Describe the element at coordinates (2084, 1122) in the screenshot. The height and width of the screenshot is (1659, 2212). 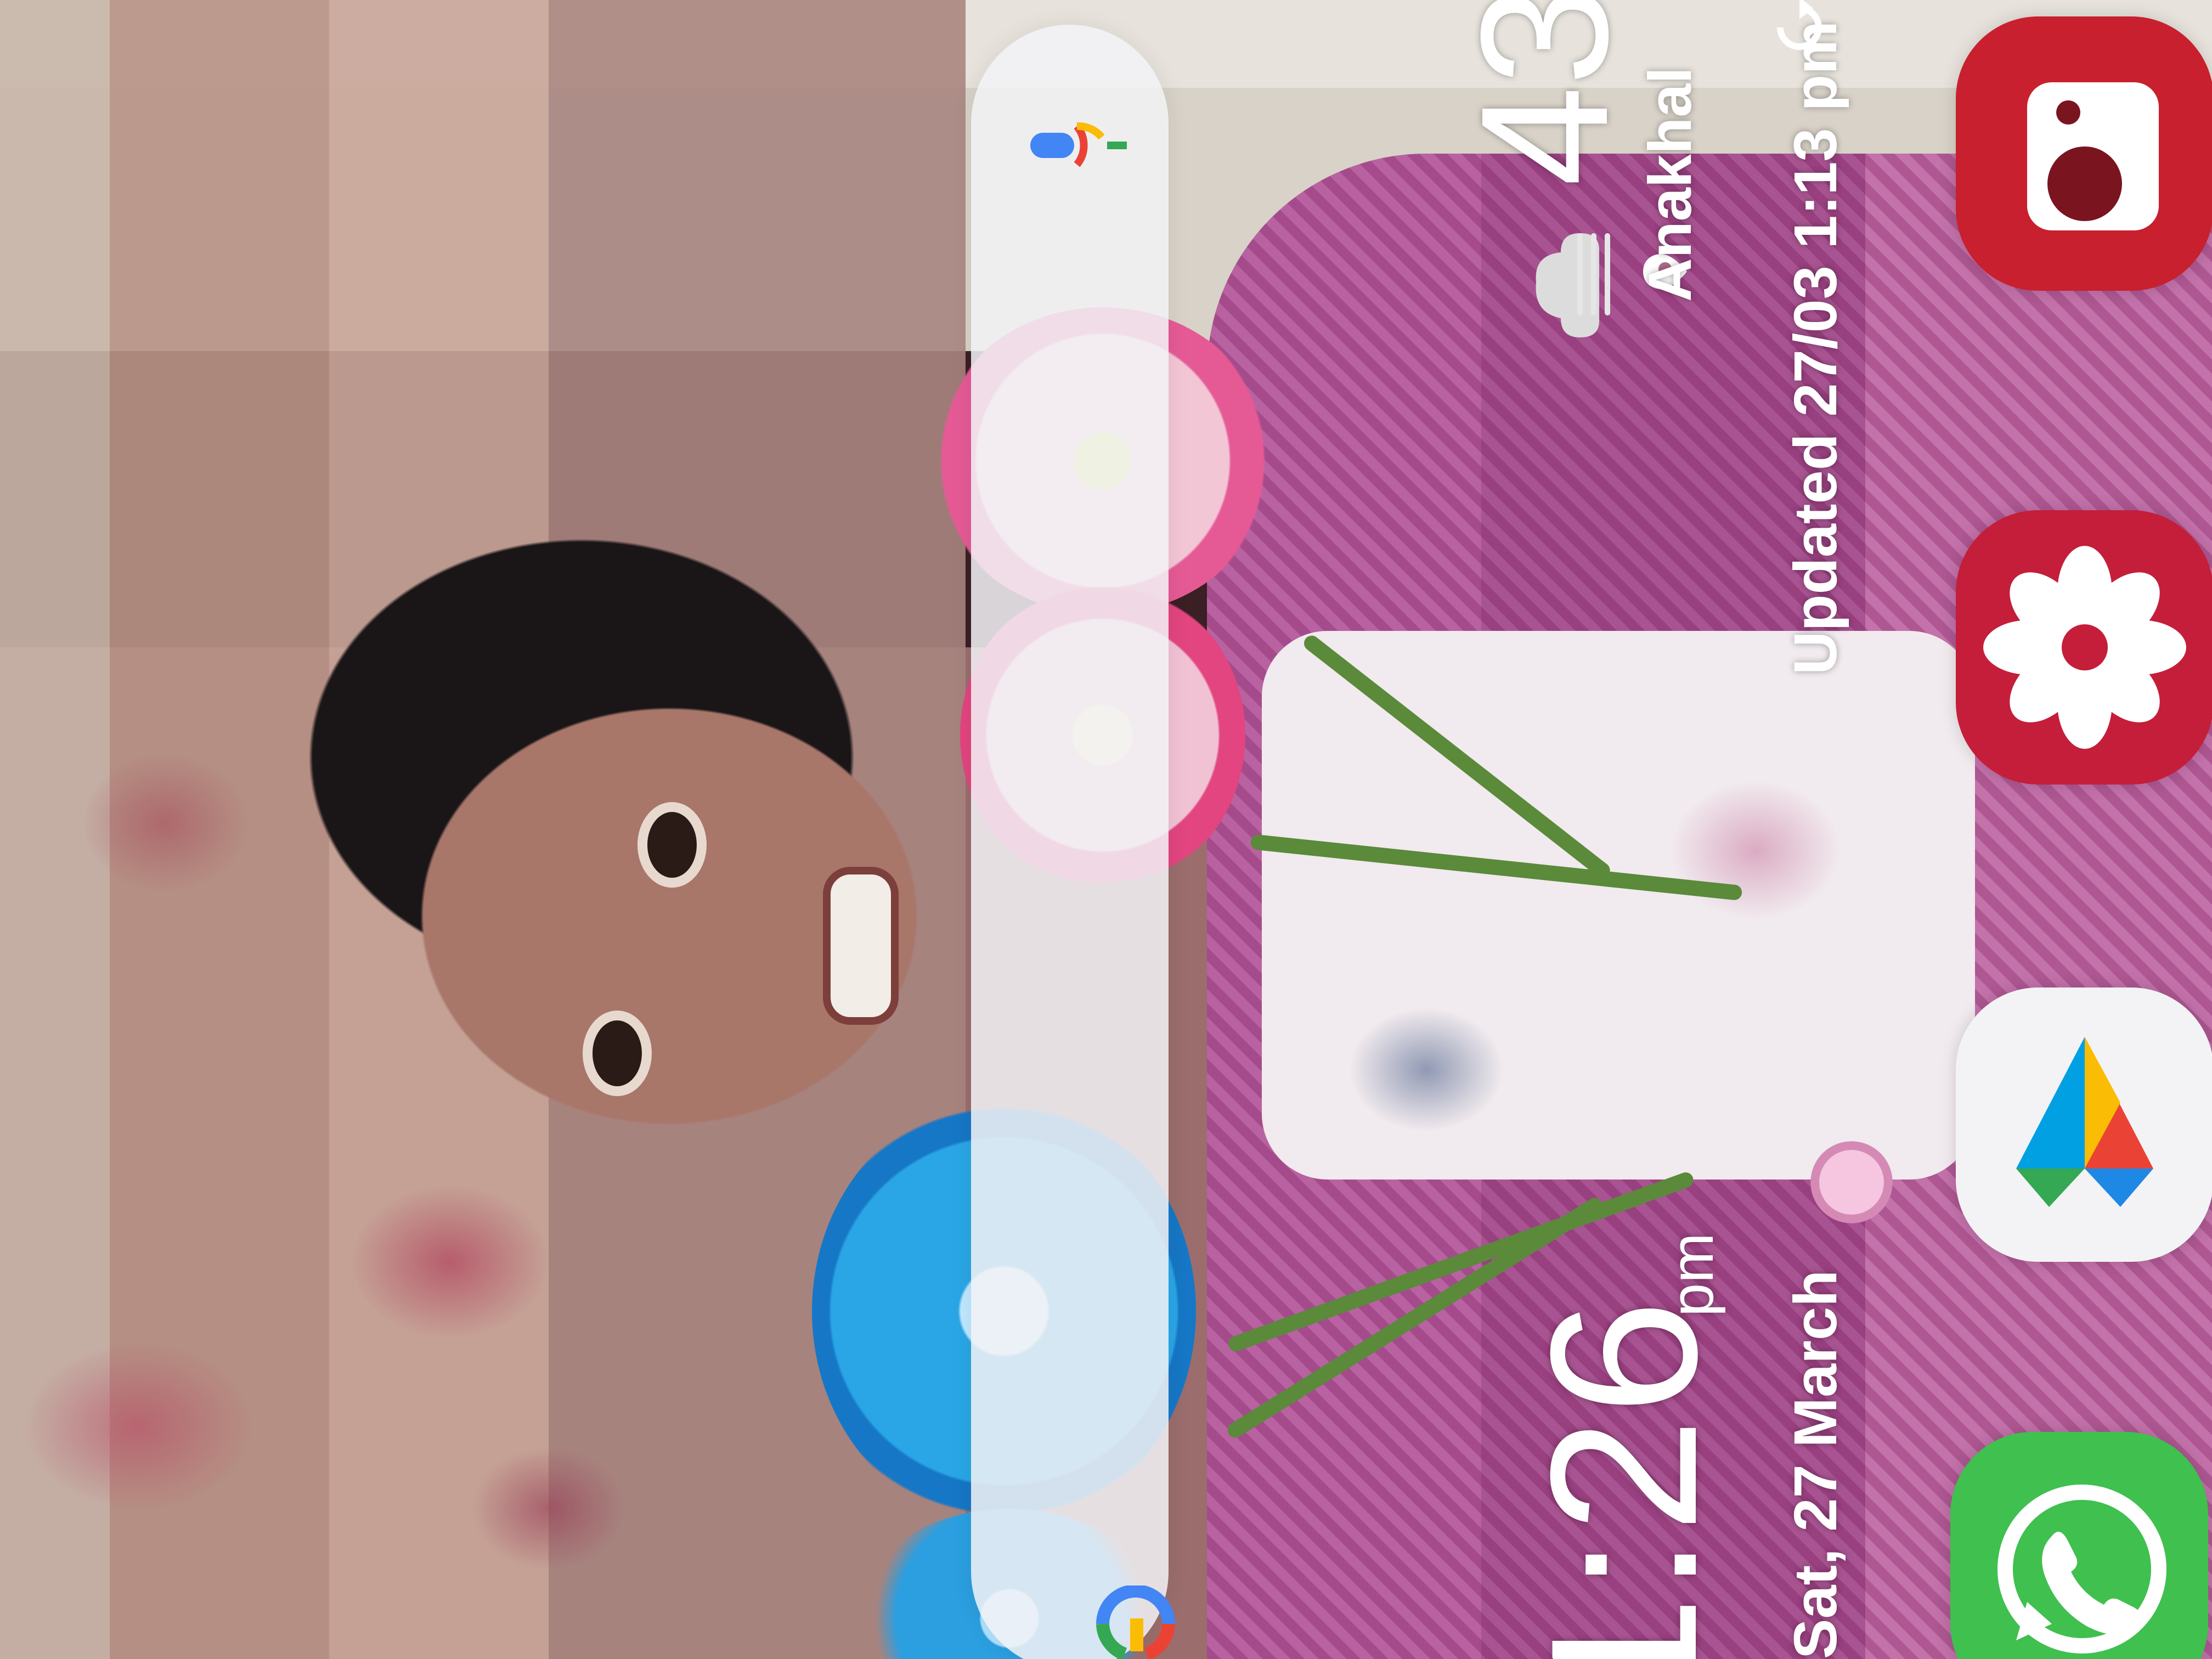
I see `play-store-icon` at that location.